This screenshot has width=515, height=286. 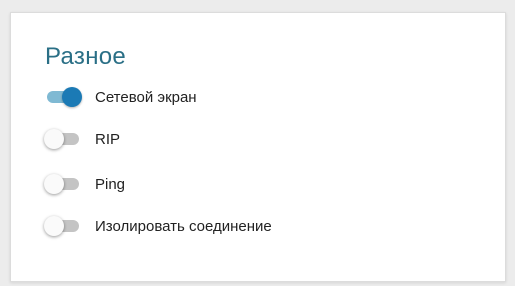 What do you see at coordinates (146, 97) in the screenshot?
I see `firewall-label: Сетевой экран` at bounding box center [146, 97].